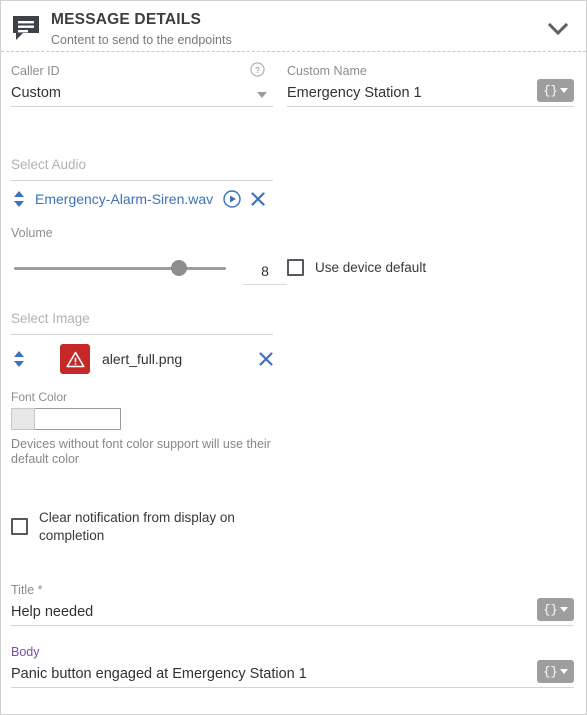  What do you see at coordinates (258, 199) in the screenshot?
I see `audio-remove-close-x-icon` at bounding box center [258, 199].